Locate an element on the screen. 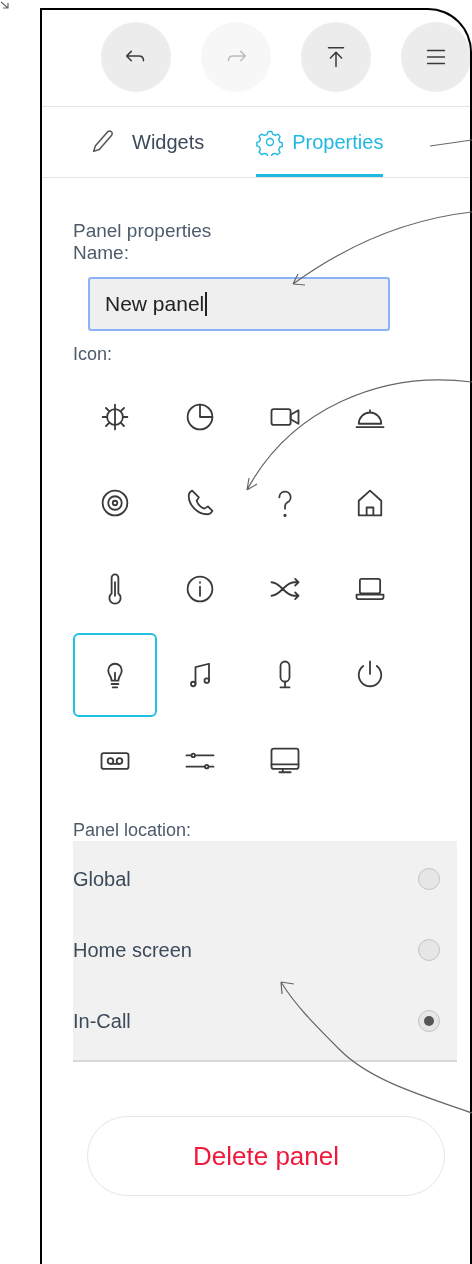 The image size is (472, 1264). tab: Widgets is located at coordinates (146, 142).